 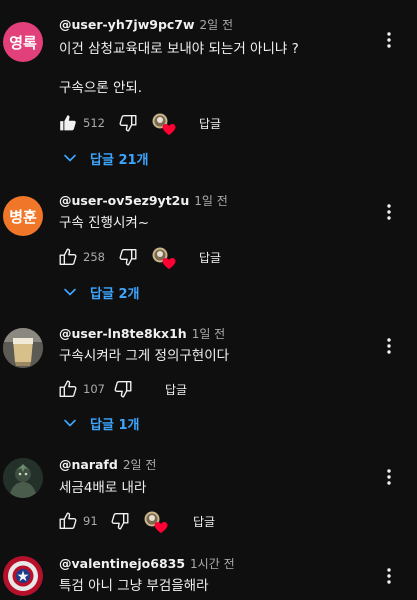 I want to click on comment-header: @user-ov5ez9yt2u 1일 전, so click(x=143, y=201).